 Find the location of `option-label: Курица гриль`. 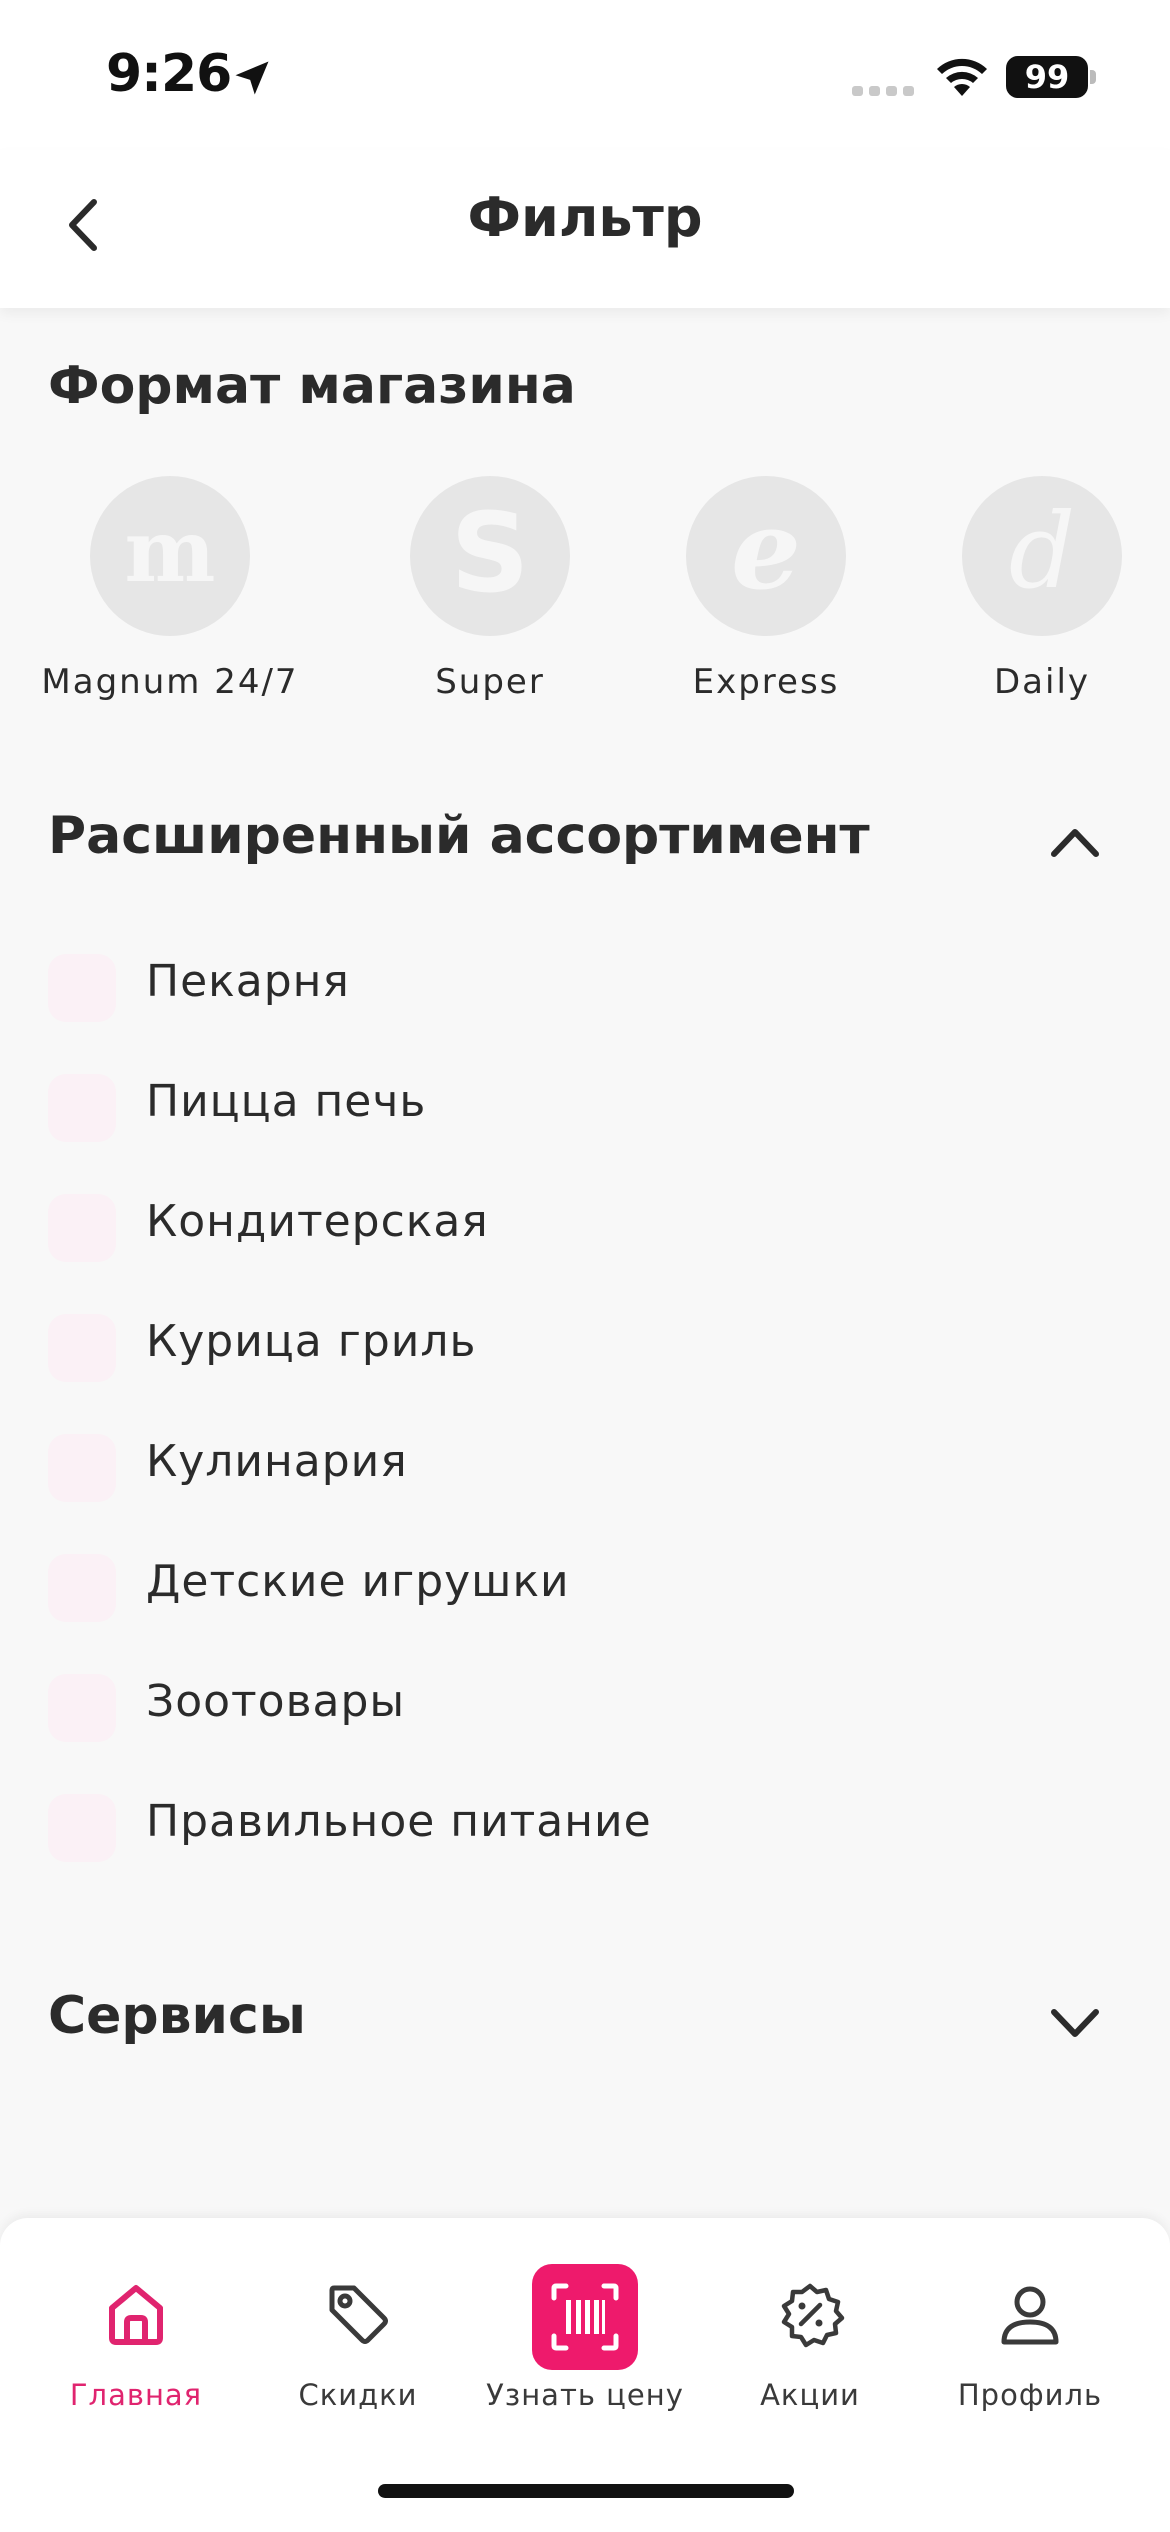

option-label: Курица гриль is located at coordinates (311, 1341).